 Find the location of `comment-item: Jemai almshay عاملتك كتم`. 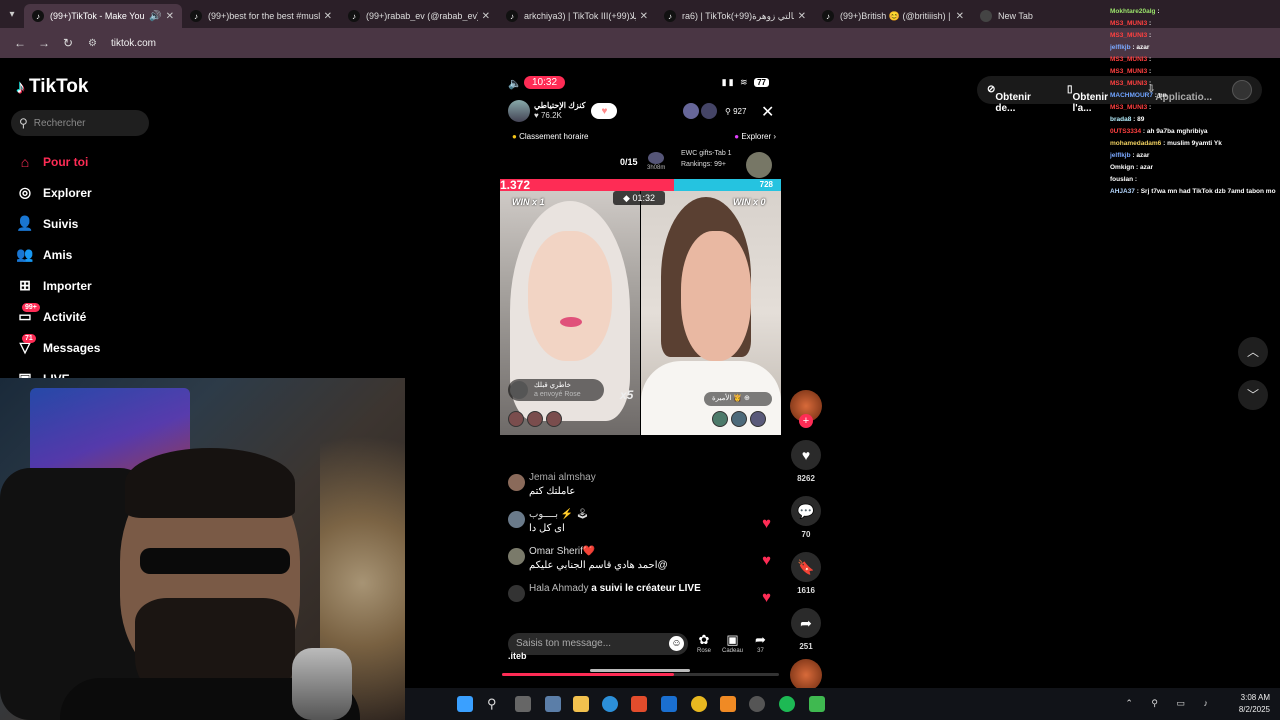

comment-item: Jemai almshay عاملتك كتم is located at coordinates (640, 484).